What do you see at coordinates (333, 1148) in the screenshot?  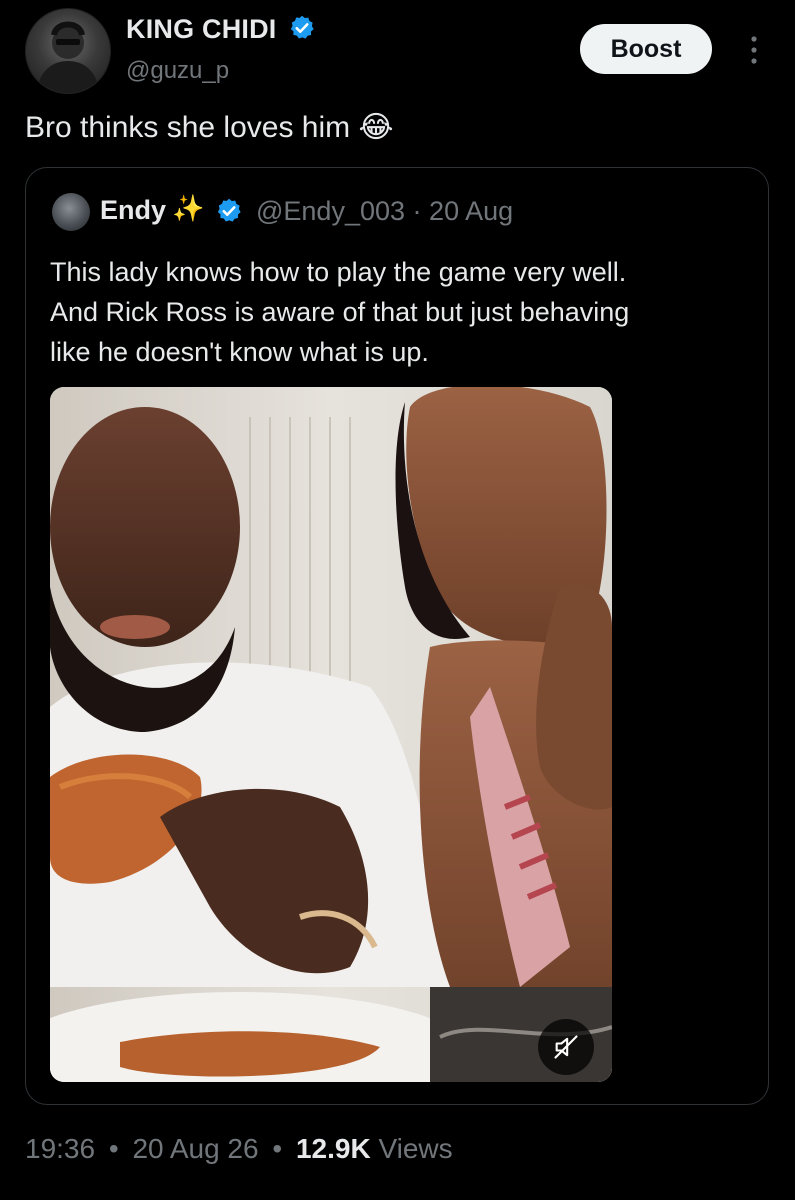 I see `views-count: 12.9K` at bounding box center [333, 1148].